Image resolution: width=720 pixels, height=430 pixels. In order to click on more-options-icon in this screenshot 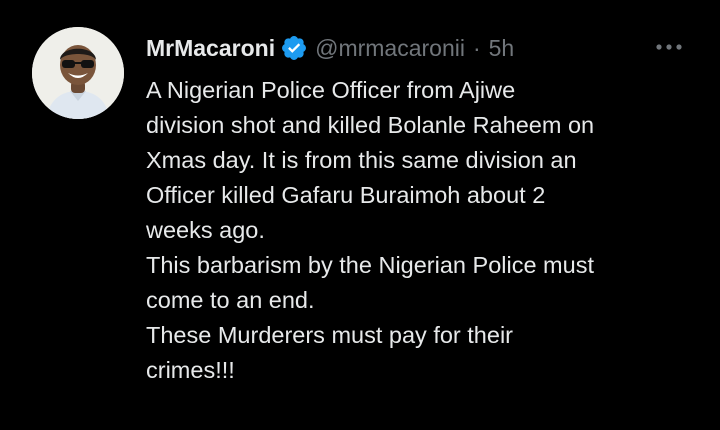, I will do `click(669, 47)`.